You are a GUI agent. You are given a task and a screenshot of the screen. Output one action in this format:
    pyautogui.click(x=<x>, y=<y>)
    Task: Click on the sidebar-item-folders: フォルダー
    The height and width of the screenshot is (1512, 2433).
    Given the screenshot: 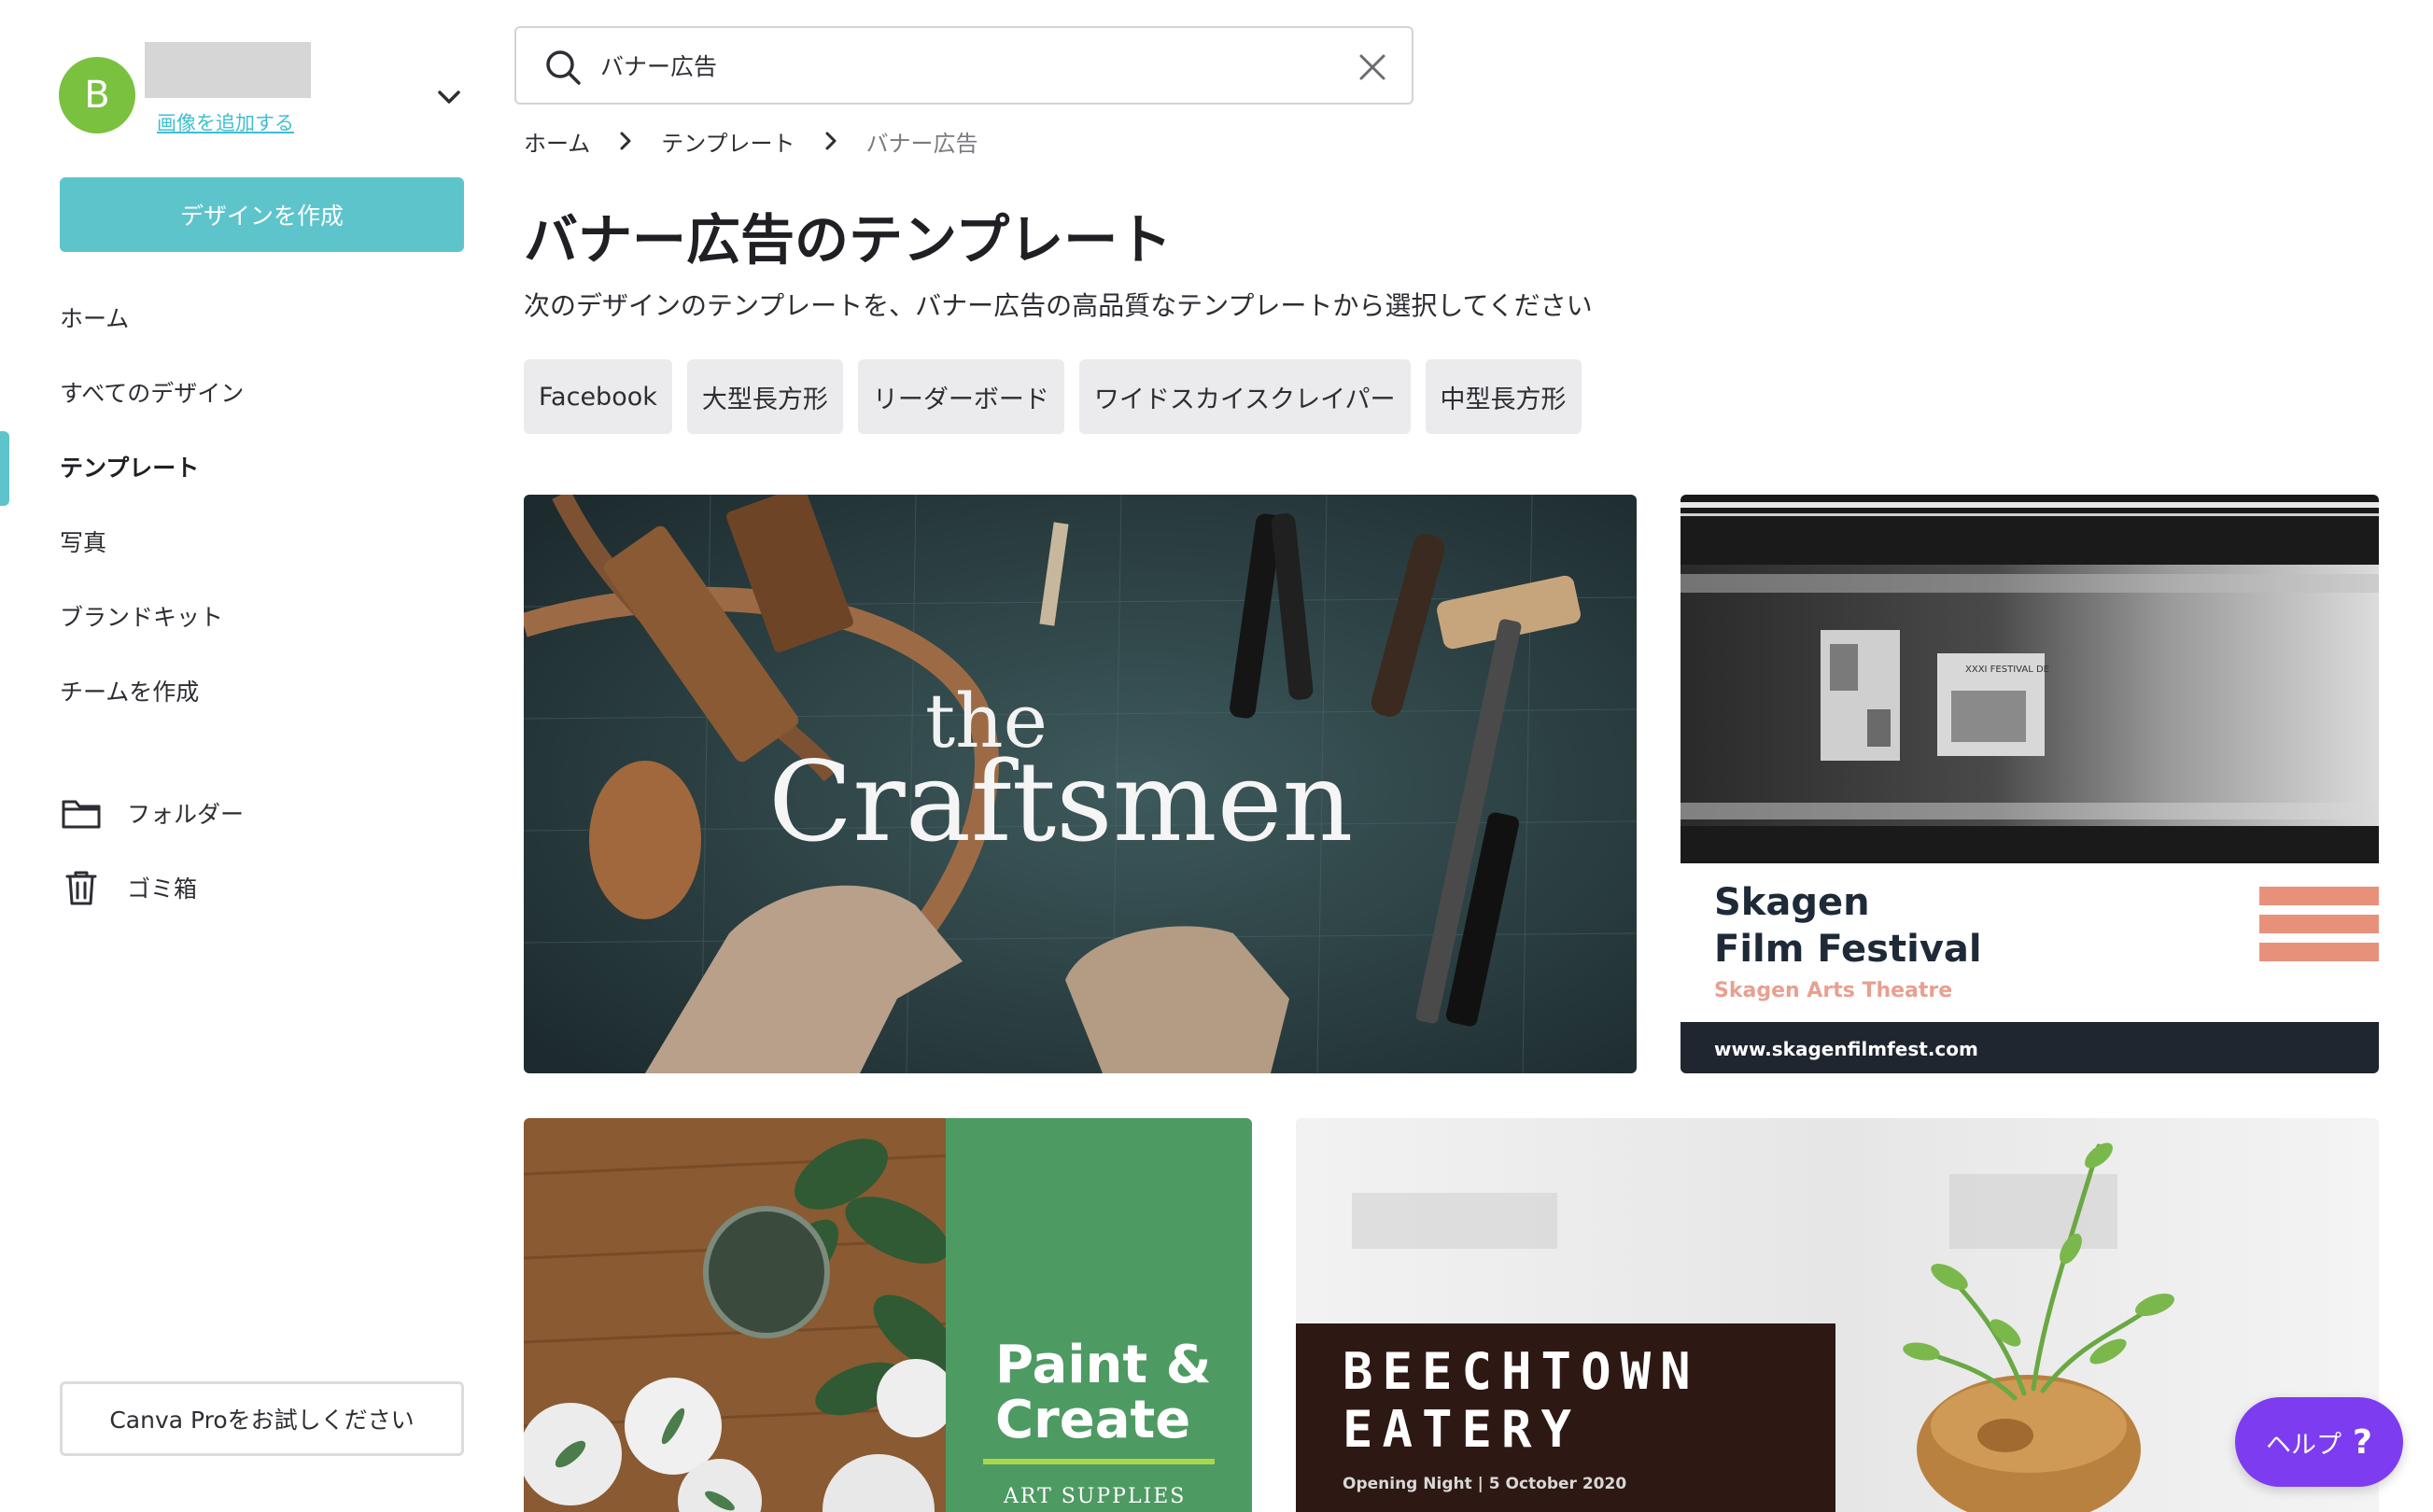 What is the action you would take?
    pyautogui.click(x=152, y=812)
    